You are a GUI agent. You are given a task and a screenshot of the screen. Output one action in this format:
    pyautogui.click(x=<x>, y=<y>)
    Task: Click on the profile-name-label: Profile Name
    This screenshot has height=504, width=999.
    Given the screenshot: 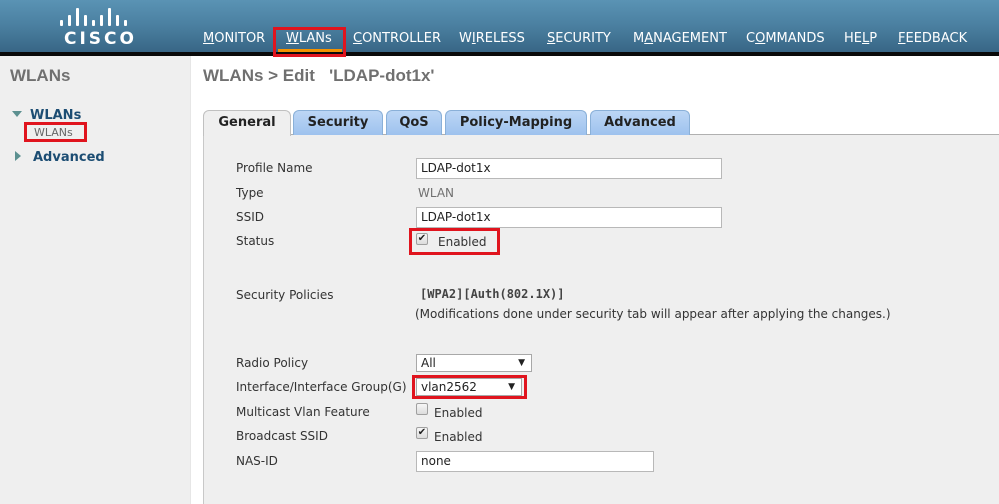 What is the action you would take?
    pyautogui.click(x=274, y=168)
    